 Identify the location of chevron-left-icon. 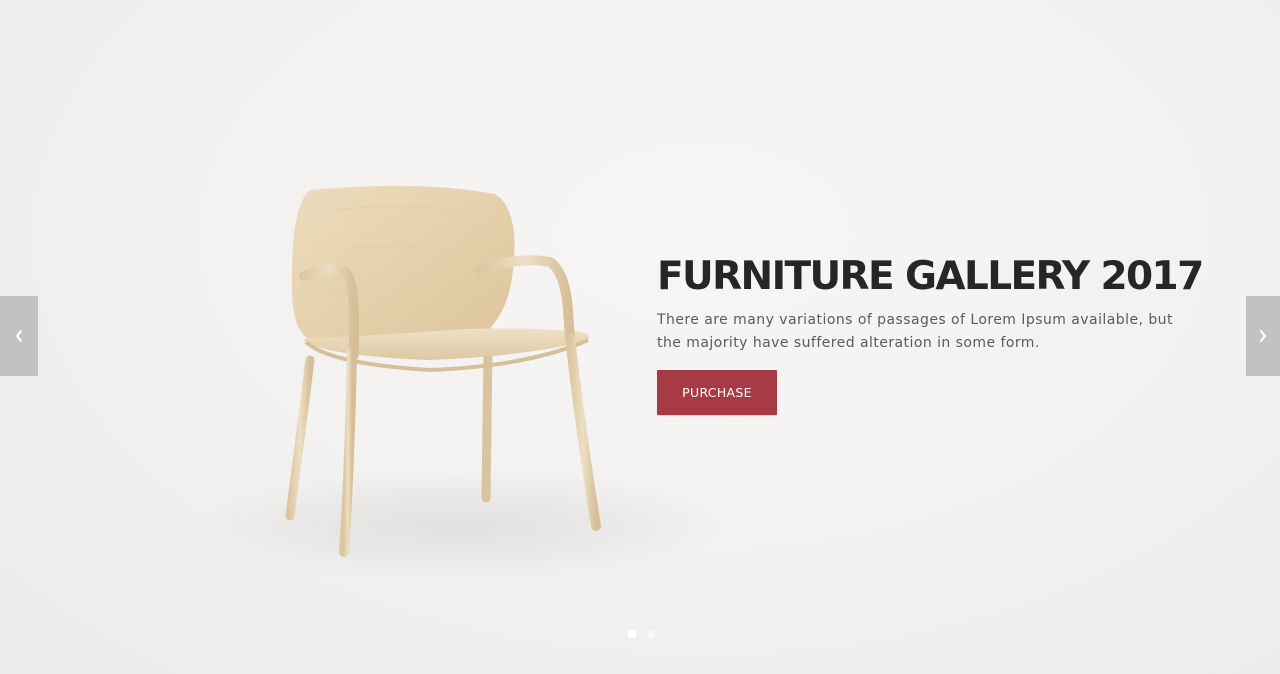
(19, 336).